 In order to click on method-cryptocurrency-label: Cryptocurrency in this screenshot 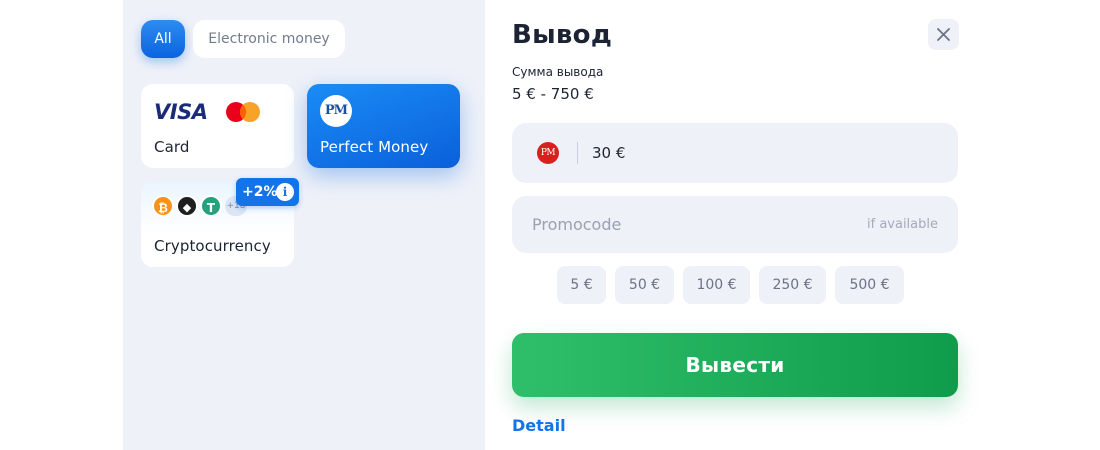, I will do `click(212, 246)`.